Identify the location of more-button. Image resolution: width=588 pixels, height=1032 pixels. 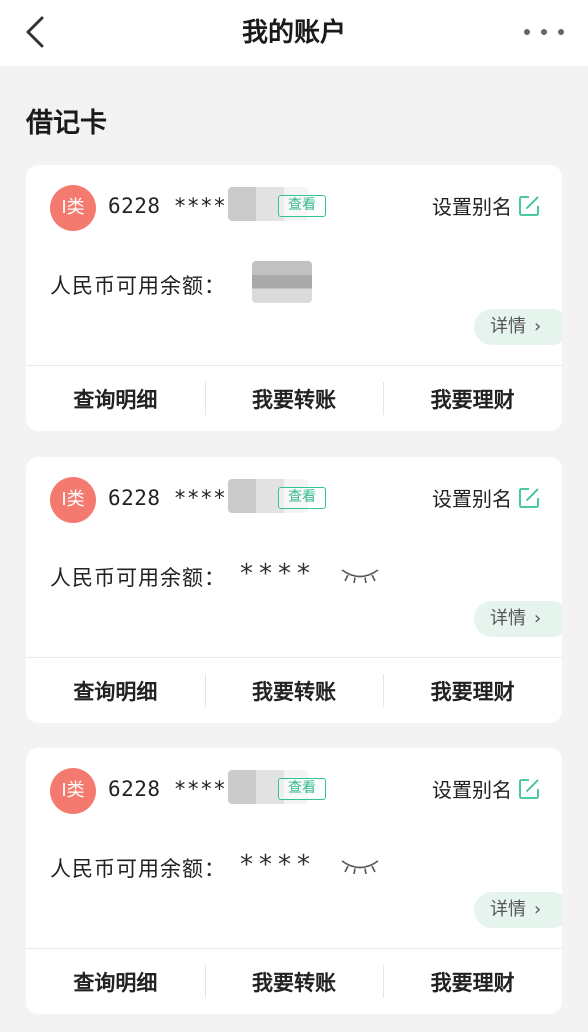
(544, 32).